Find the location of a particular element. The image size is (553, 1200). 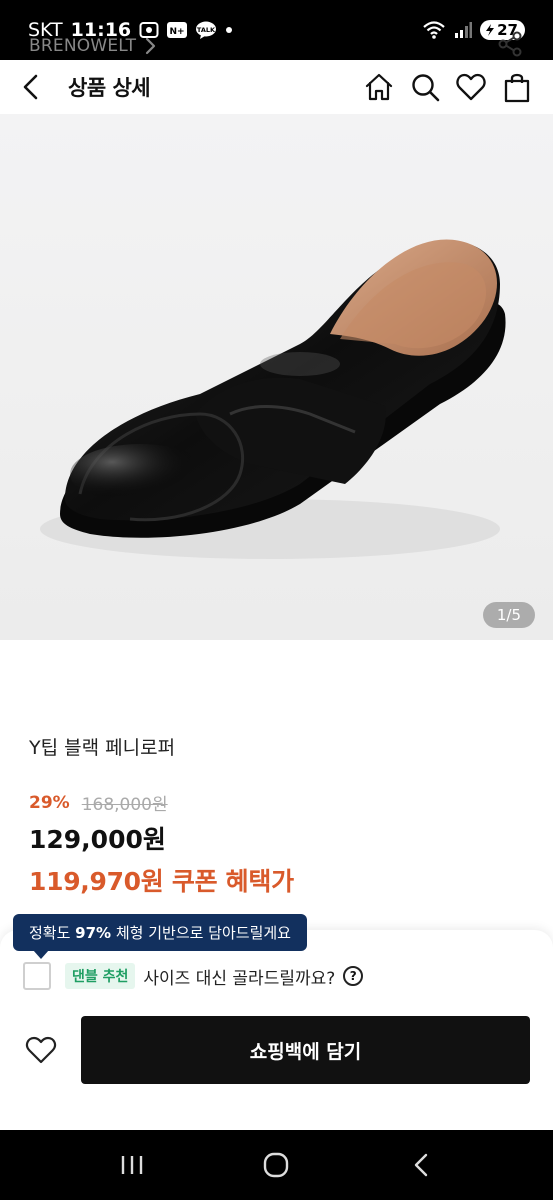

home-circle-icon is located at coordinates (276, 1165).